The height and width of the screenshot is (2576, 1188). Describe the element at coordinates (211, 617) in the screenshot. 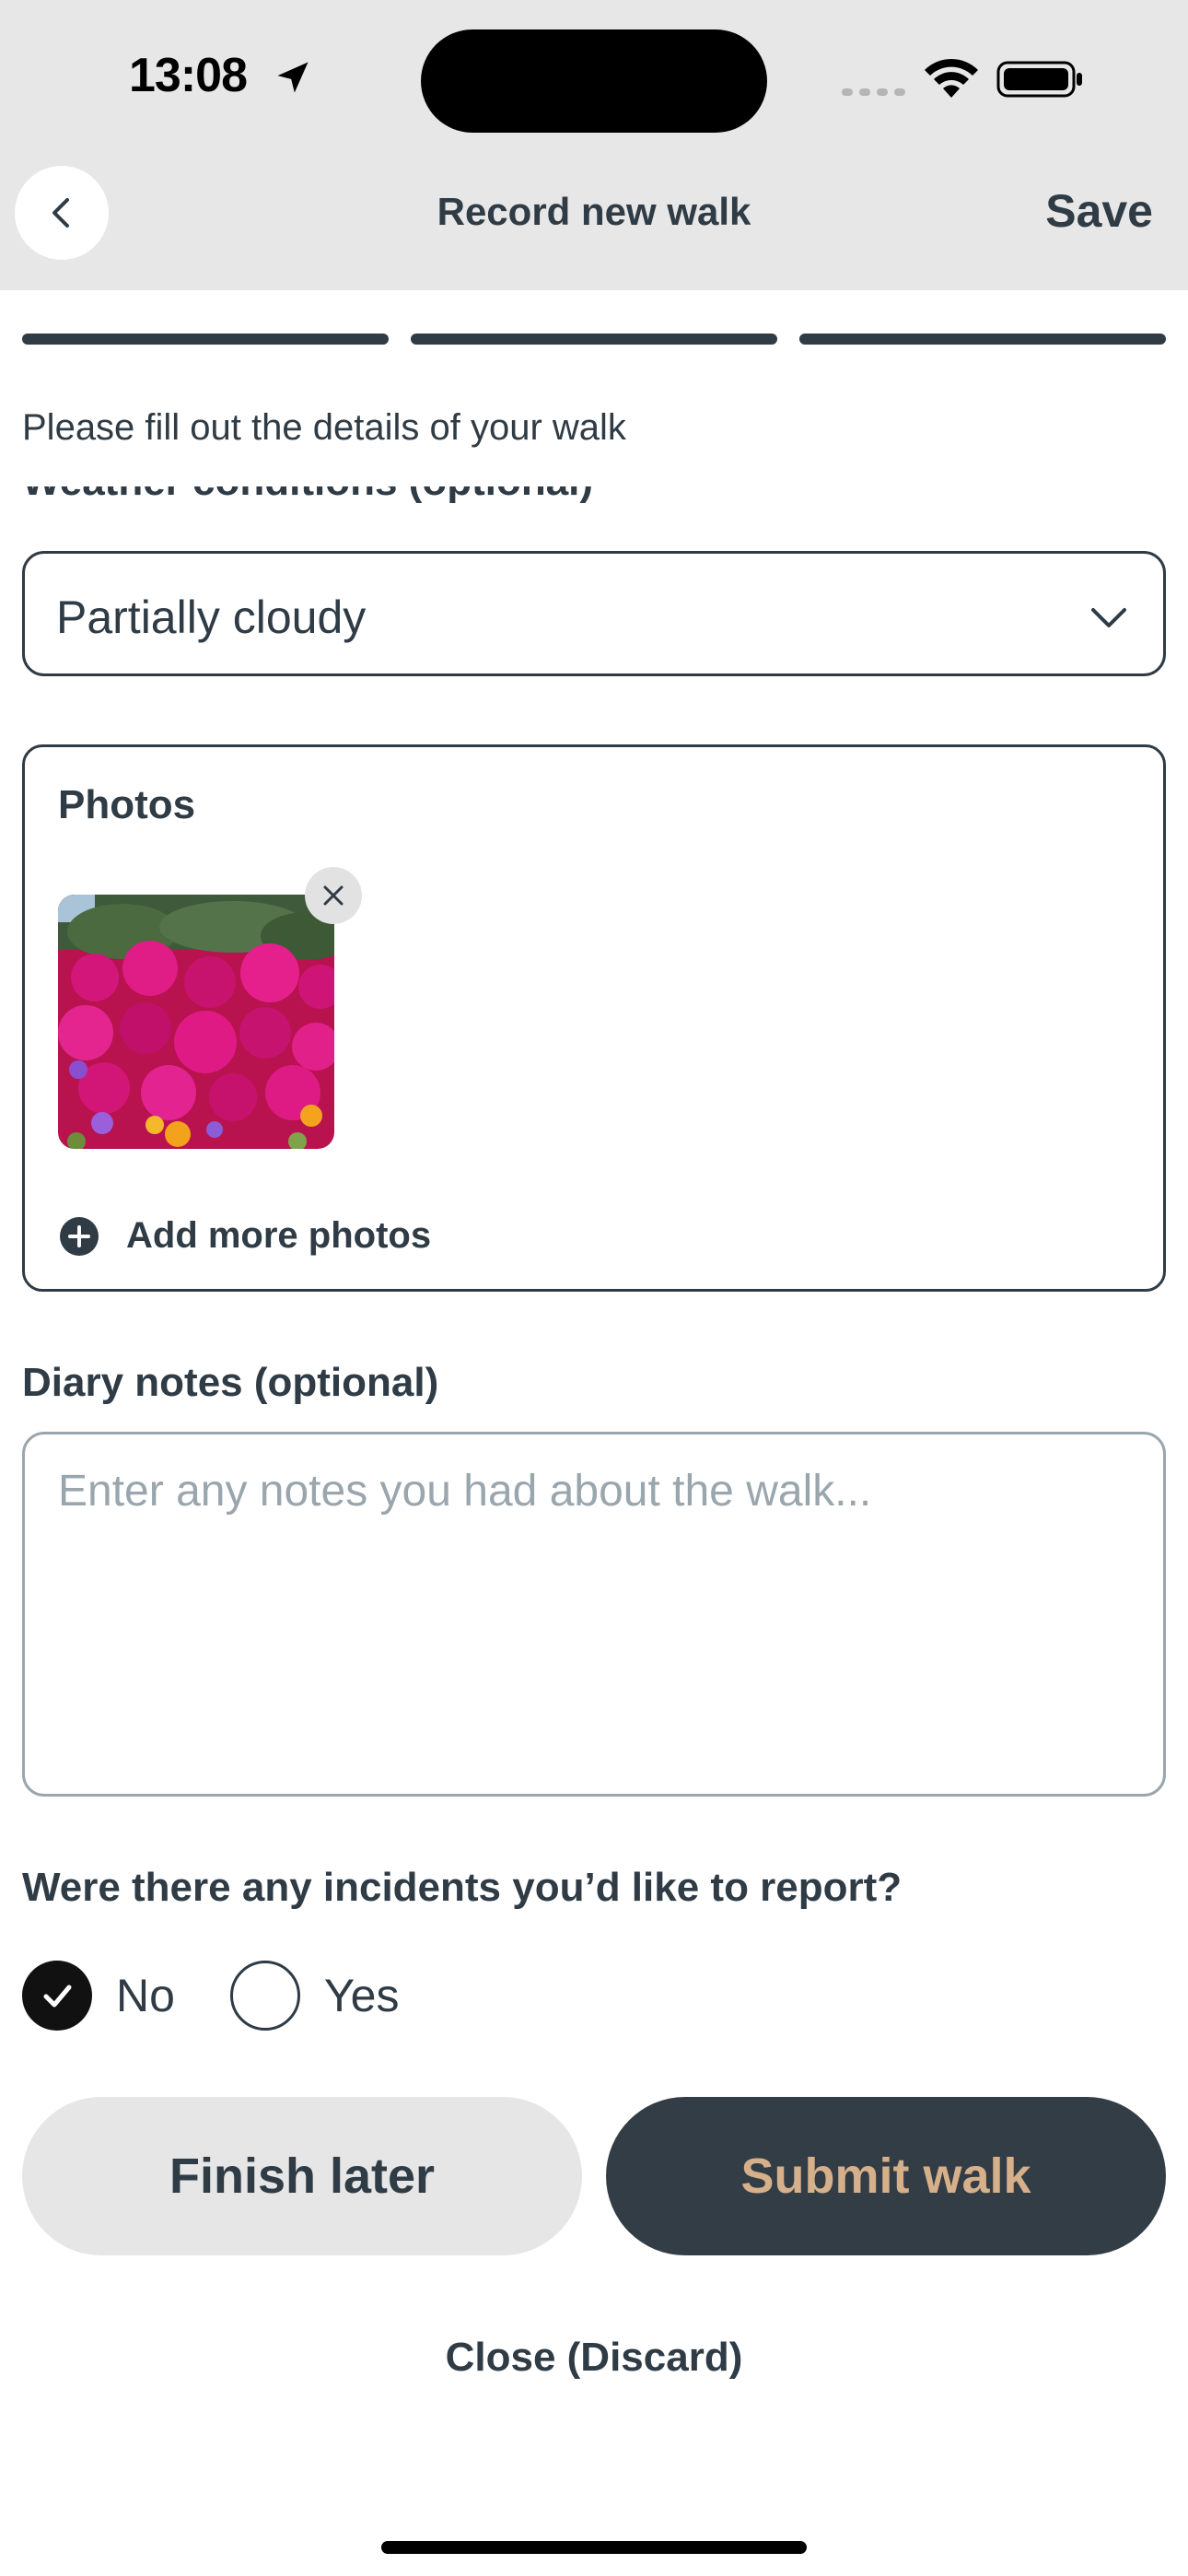

I see `weather-select-value: Partially cloudy` at that location.